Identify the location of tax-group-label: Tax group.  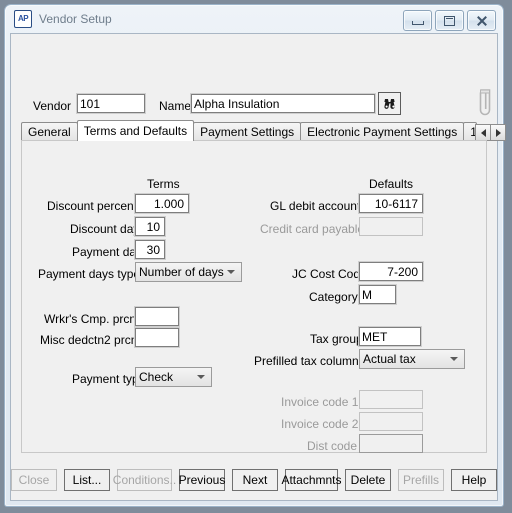
(336, 339).